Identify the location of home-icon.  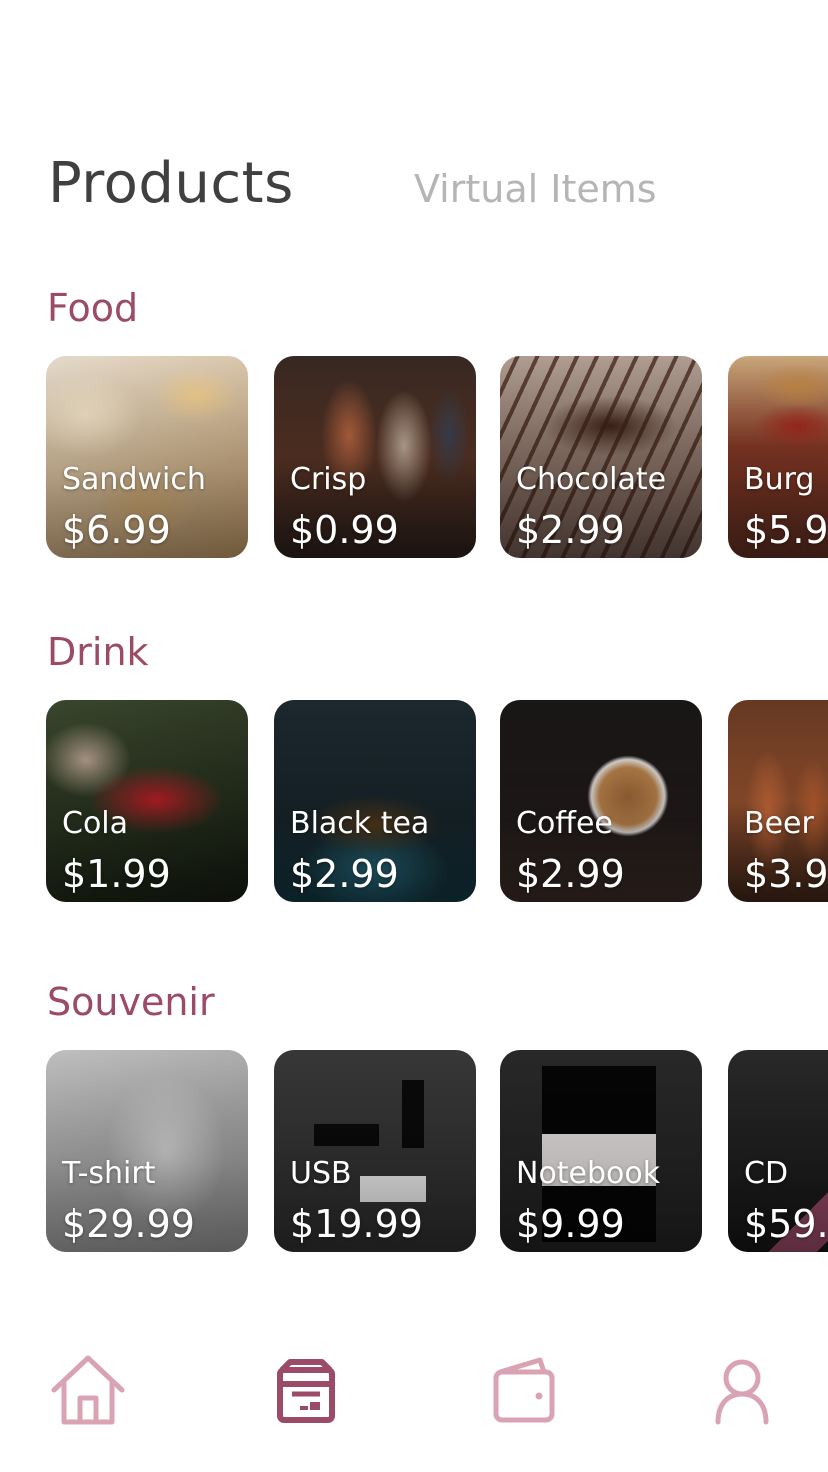
(88, 1390).